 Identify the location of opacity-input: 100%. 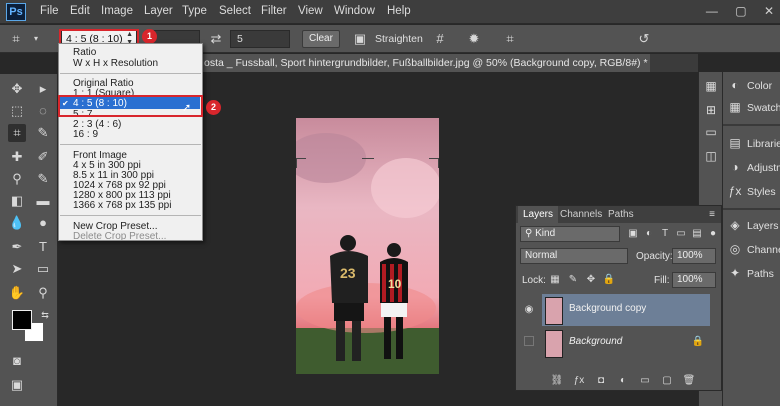
(694, 256).